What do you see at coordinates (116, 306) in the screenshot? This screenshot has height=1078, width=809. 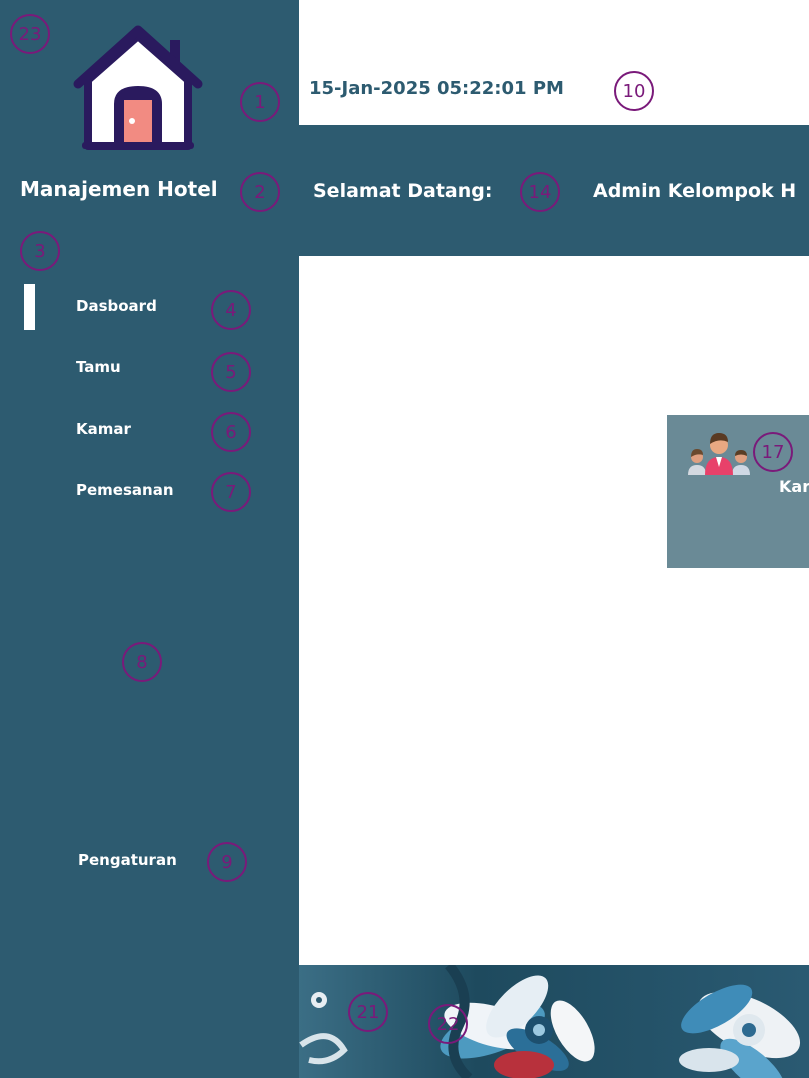 I see `sidebar-item-dasboard: Dasboard` at bounding box center [116, 306].